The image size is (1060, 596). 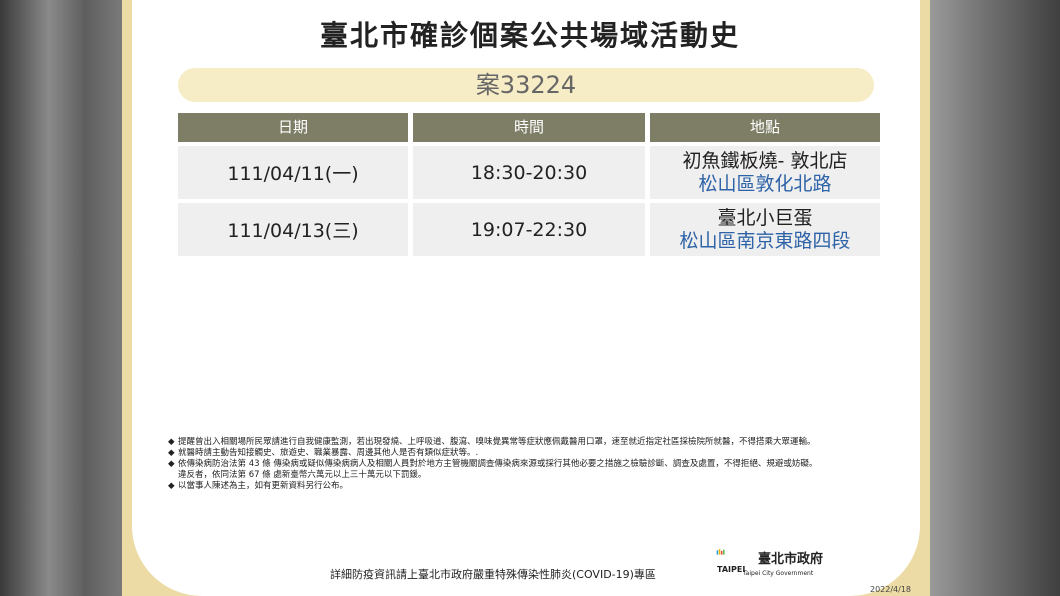 I want to click on cell-date: 111/04/13(三), so click(x=293, y=229).